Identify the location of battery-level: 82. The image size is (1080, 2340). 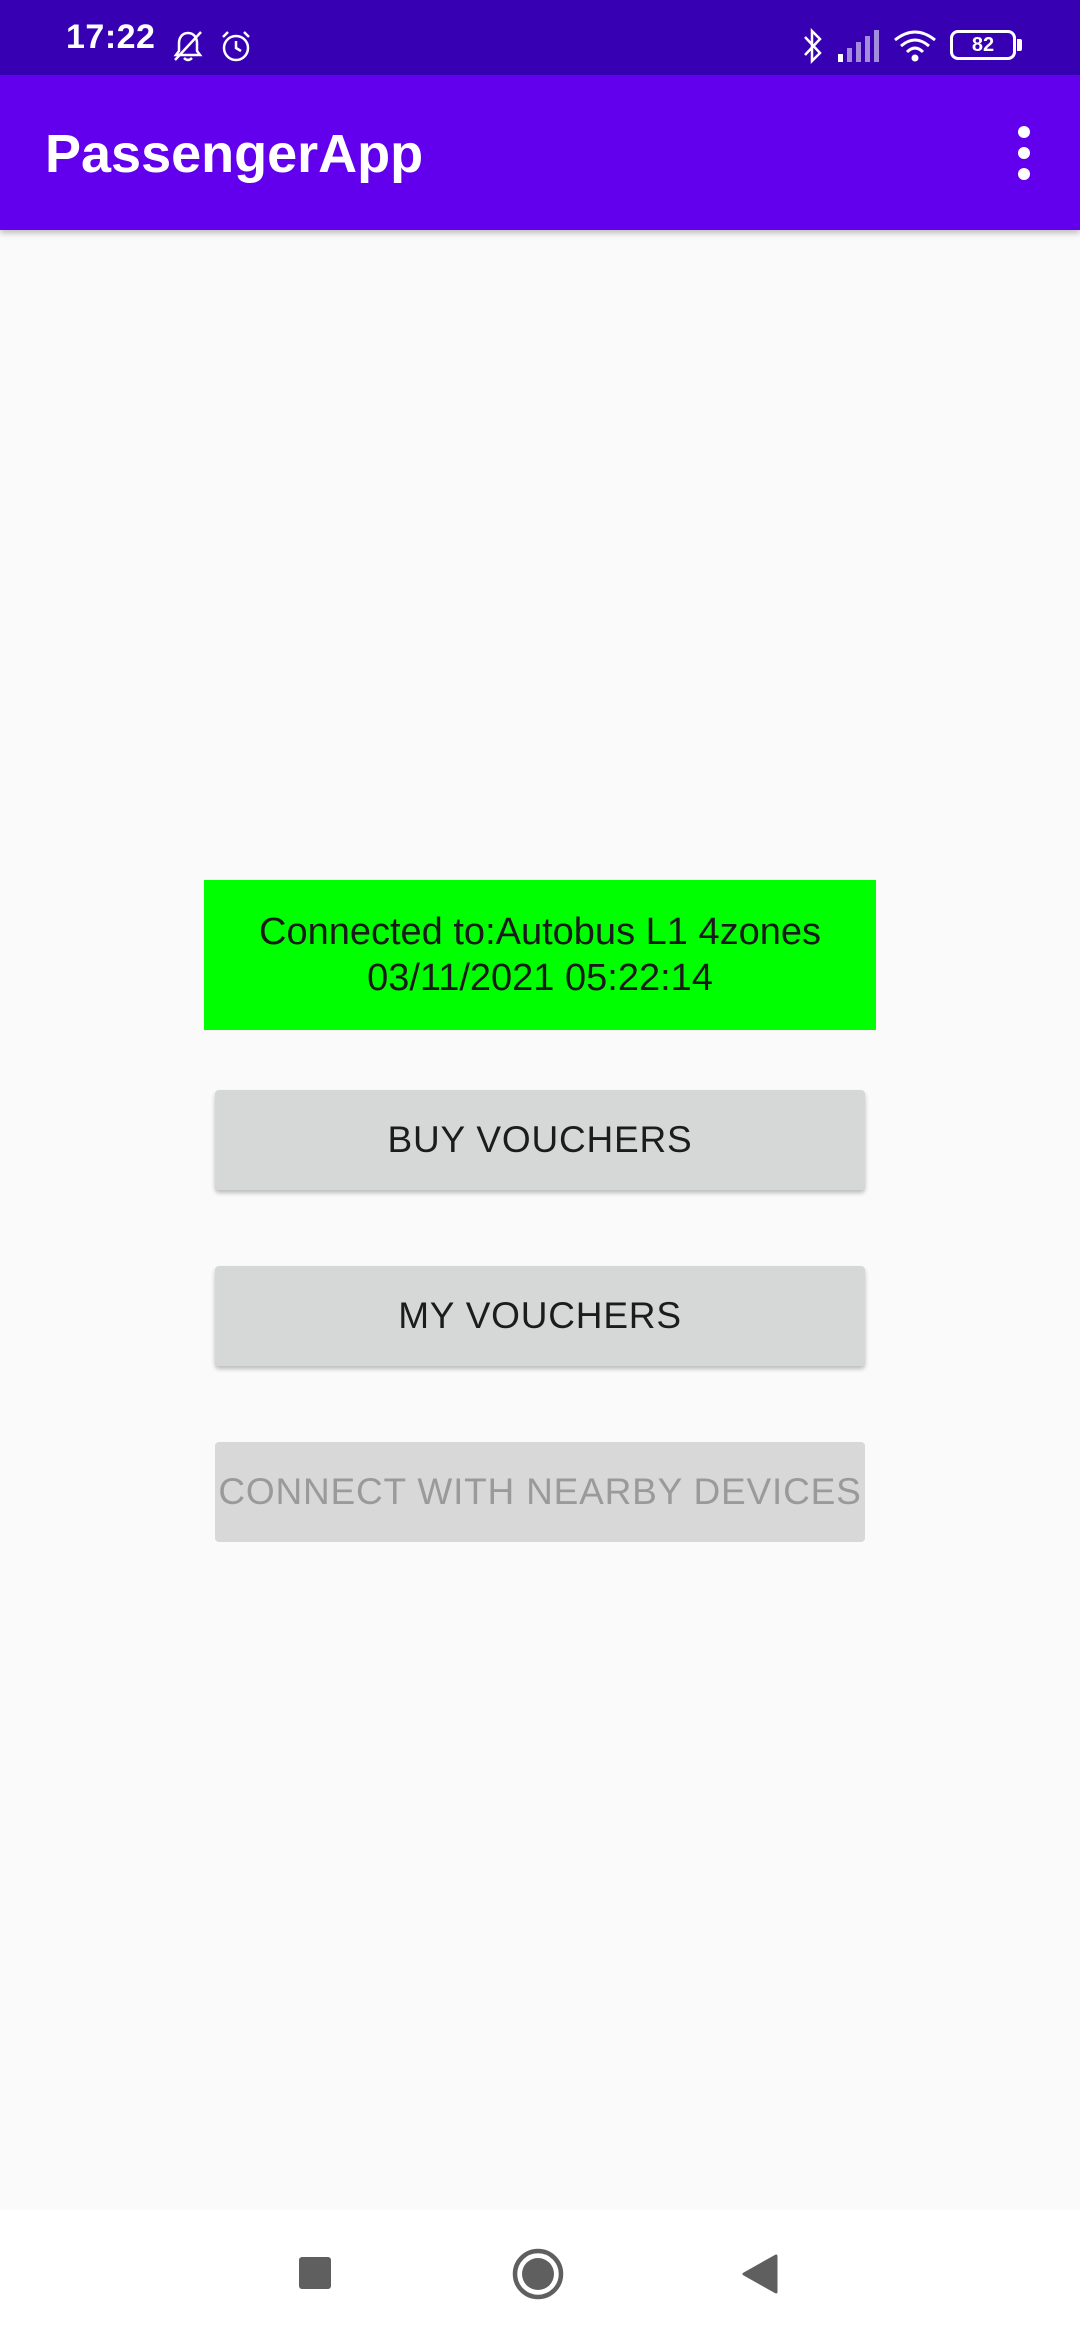
(983, 44).